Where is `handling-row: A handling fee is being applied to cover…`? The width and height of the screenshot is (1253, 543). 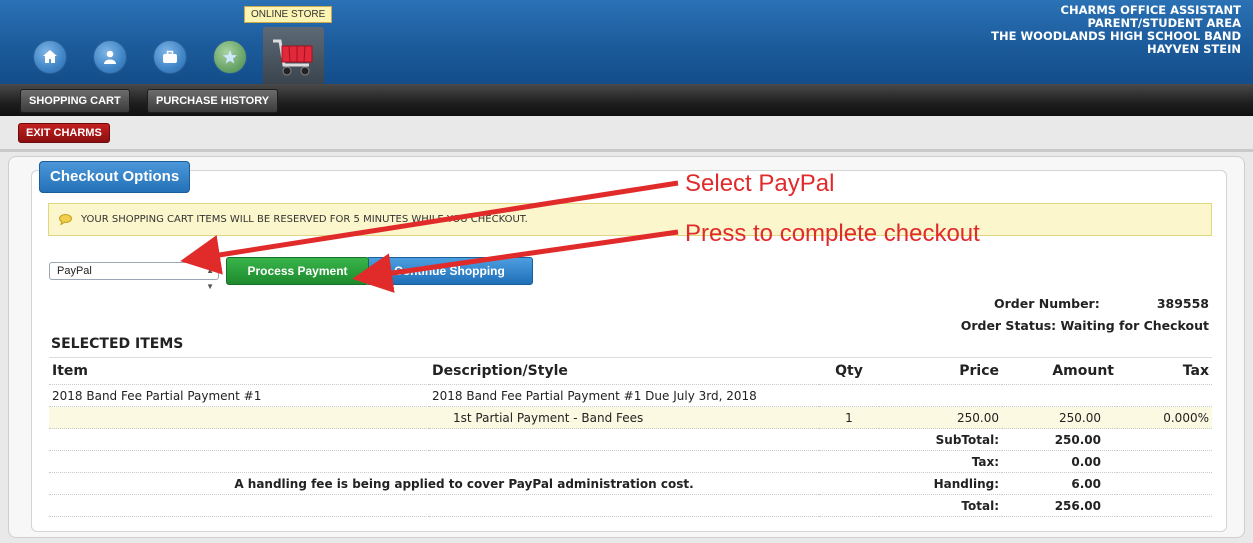
handling-row: A handling fee is being applied to cover… is located at coordinates (630, 483).